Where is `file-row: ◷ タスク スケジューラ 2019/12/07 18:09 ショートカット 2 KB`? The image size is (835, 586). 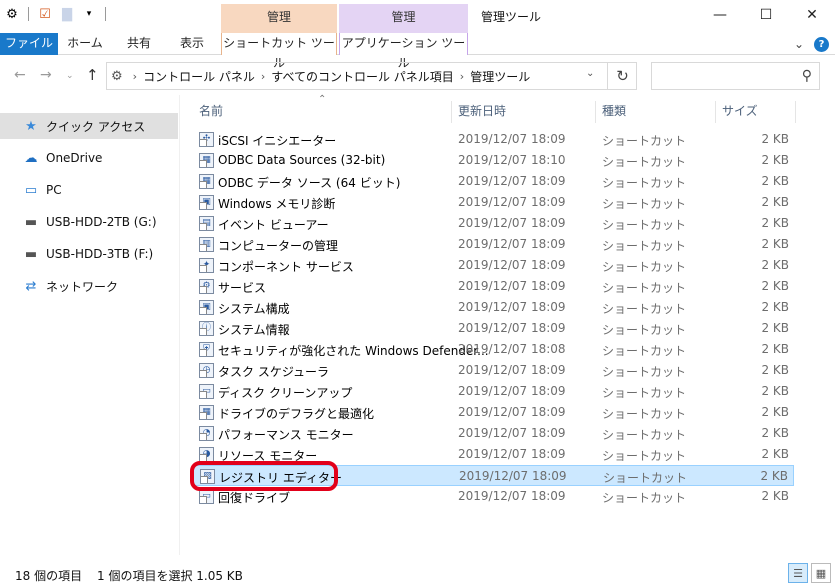
file-row: ◷ タスク スケジューラ 2019/12/07 18:09 ショートカット 2 KB is located at coordinates (493, 370).